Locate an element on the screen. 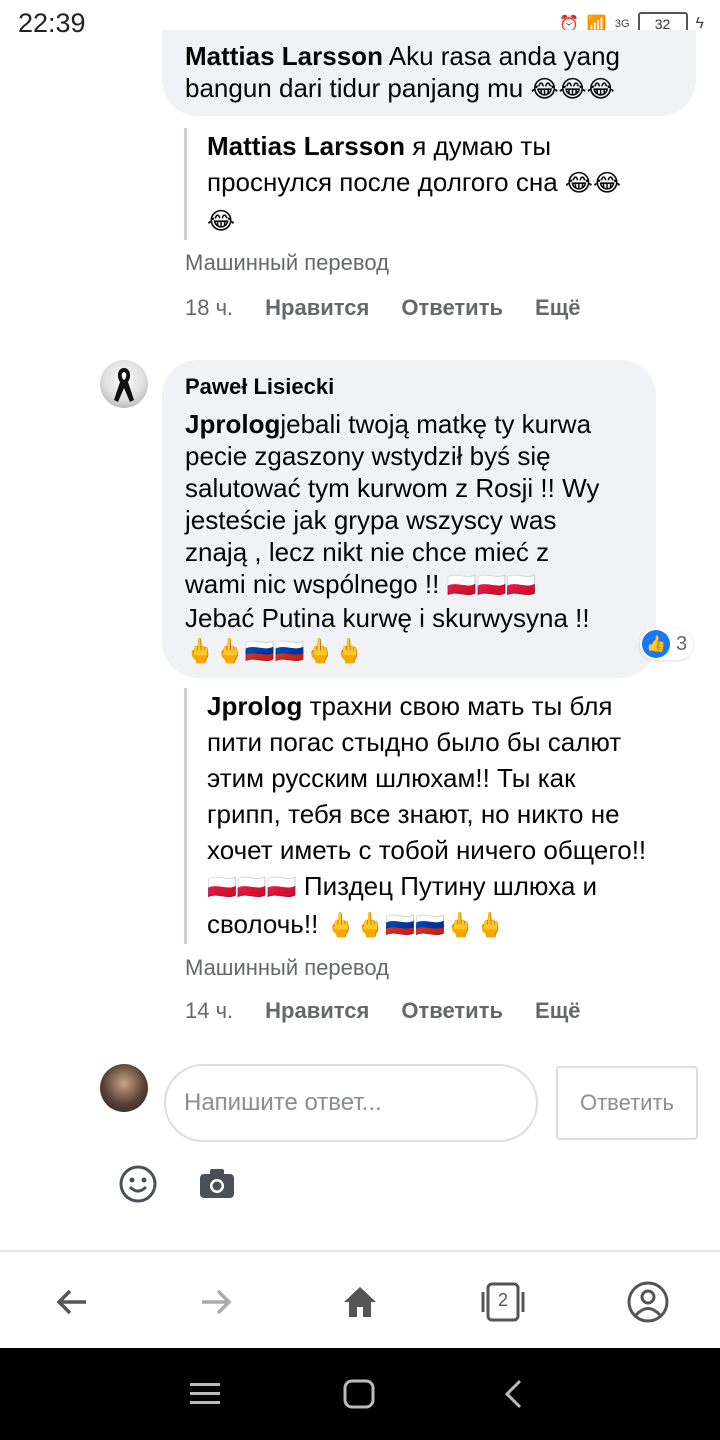 This screenshot has width=720, height=1440. user-avatar is located at coordinates (124, 1088).